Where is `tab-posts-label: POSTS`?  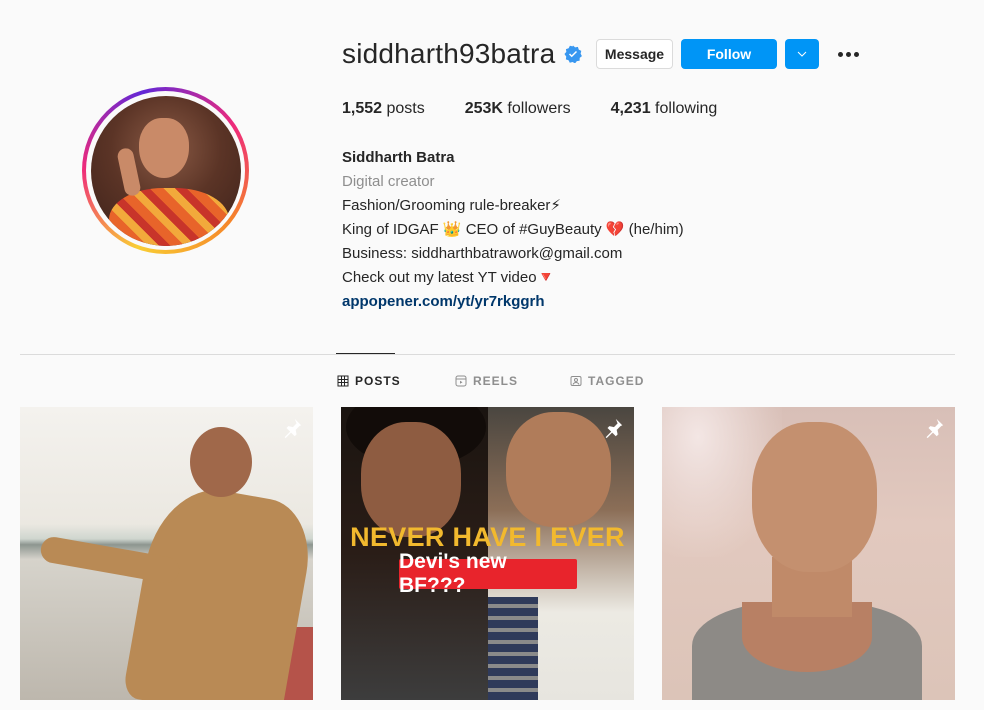 tab-posts-label: POSTS is located at coordinates (378, 381).